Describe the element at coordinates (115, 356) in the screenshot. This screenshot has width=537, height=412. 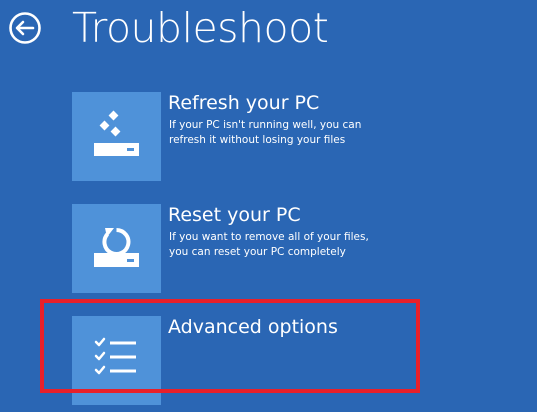
I see `checklist-icon` at that location.